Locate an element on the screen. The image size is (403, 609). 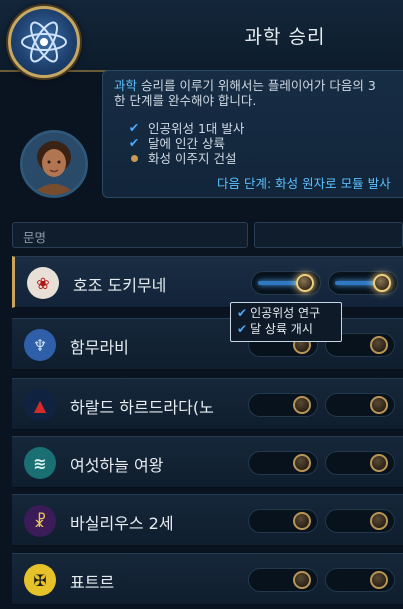
civ-column-header: 문명 is located at coordinates (130, 235).